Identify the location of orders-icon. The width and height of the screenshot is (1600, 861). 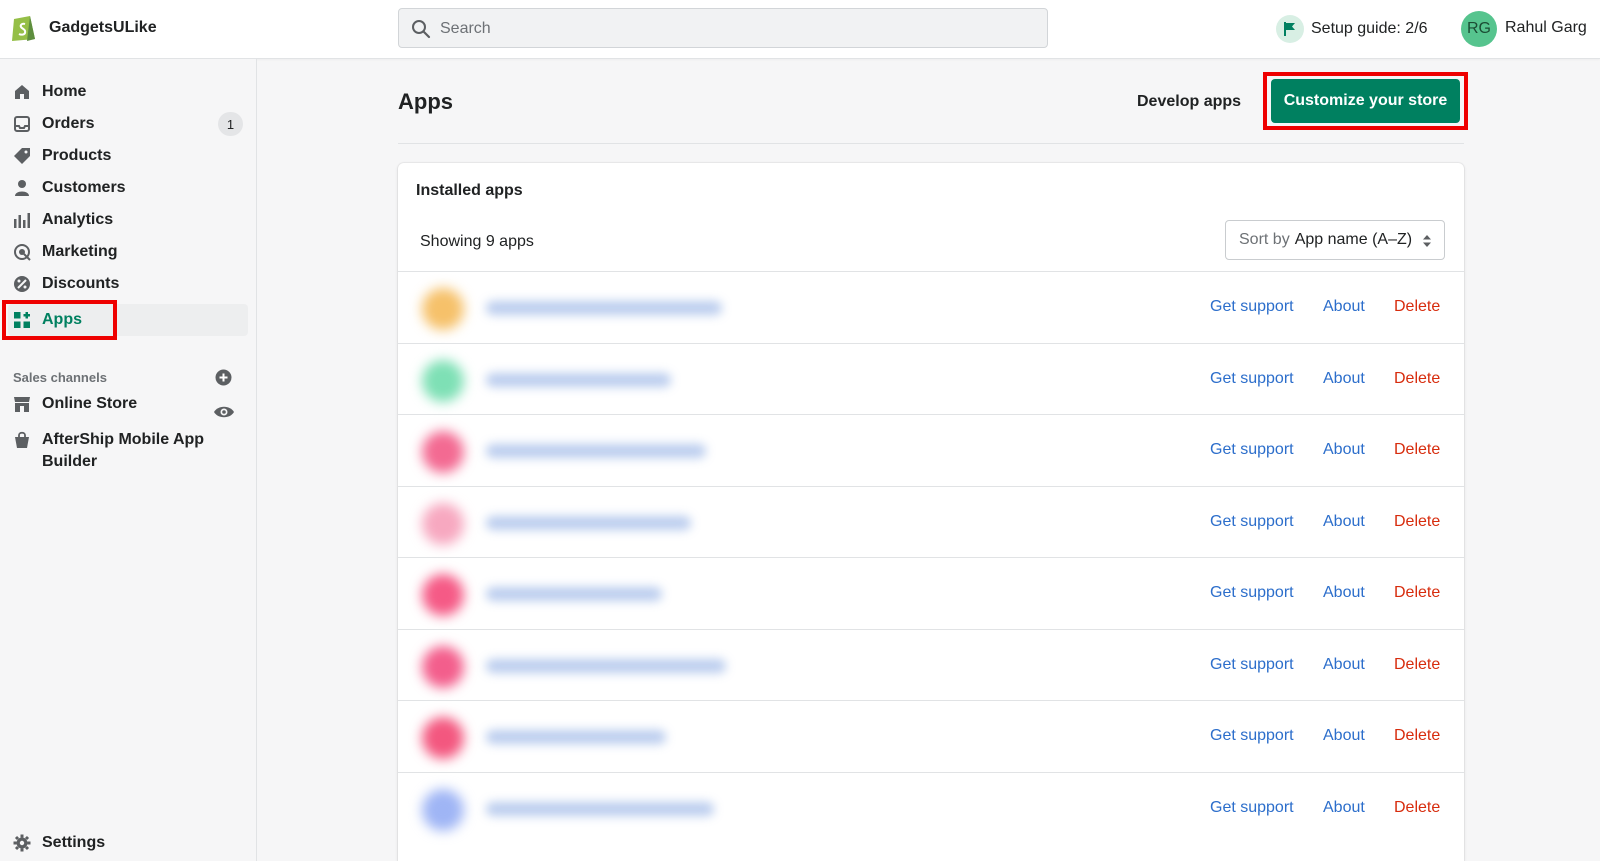
(22, 124).